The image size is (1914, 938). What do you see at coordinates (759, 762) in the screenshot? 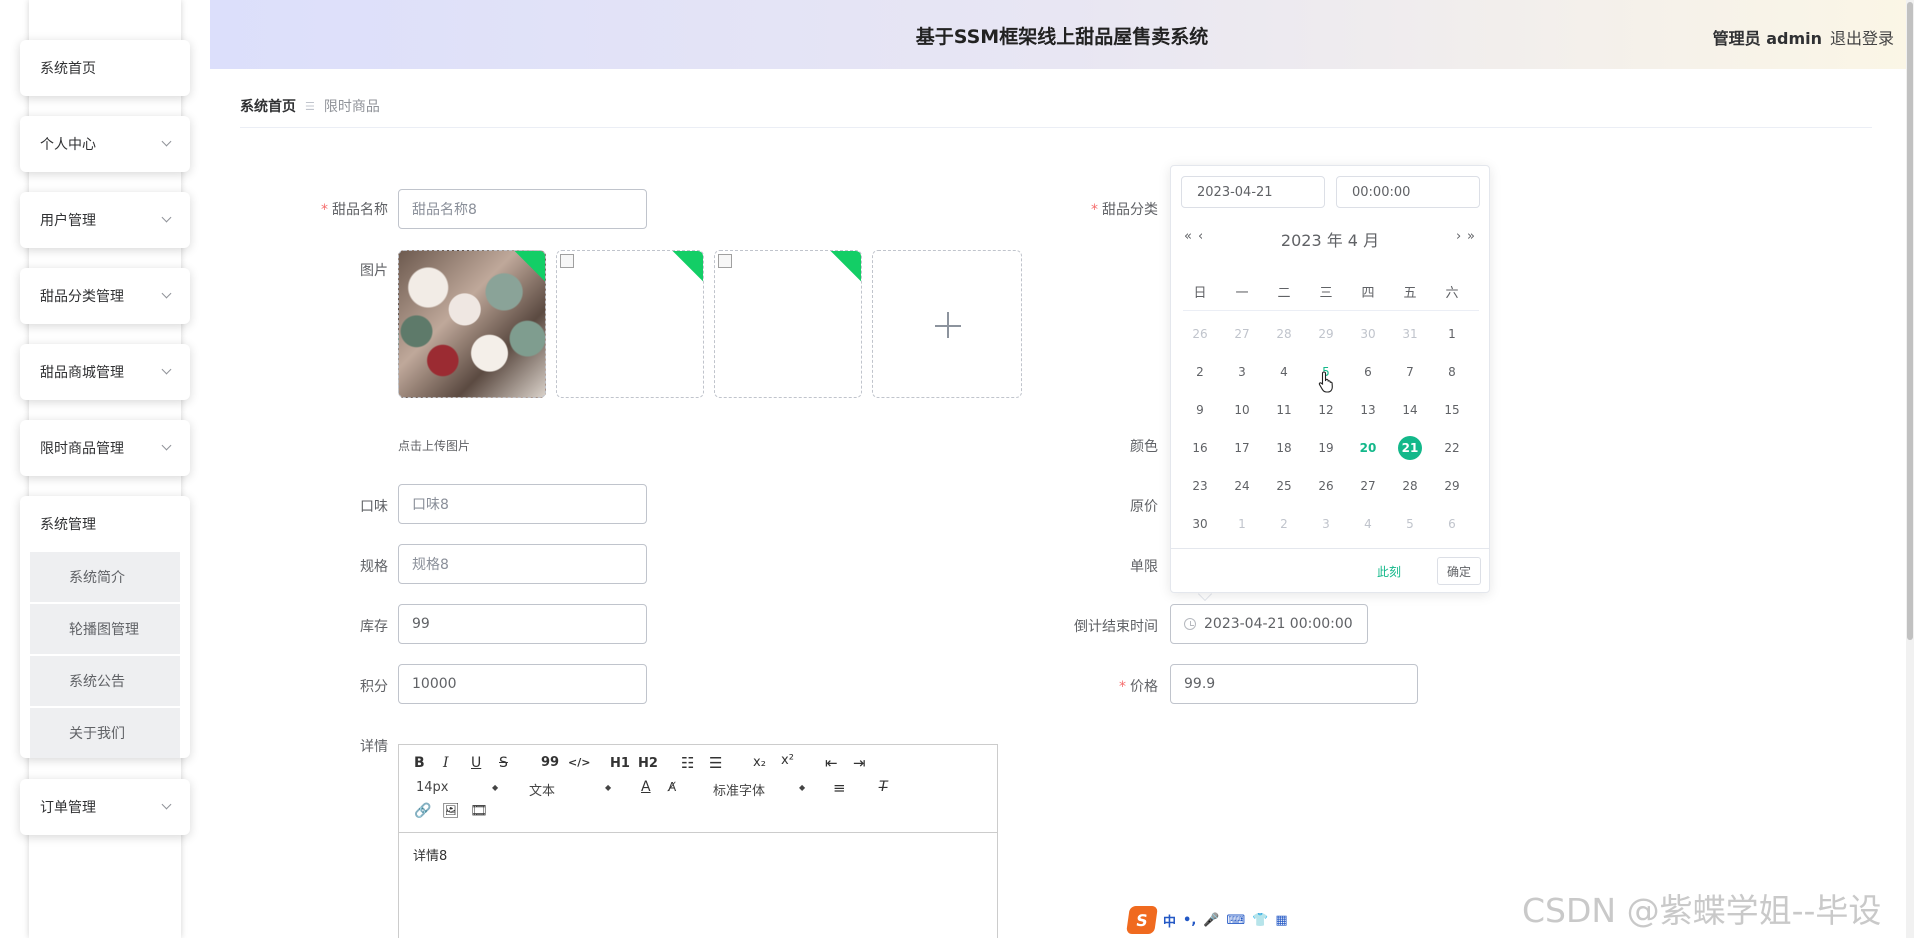
I see `subscript-button: x₂` at bounding box center [759, 762].